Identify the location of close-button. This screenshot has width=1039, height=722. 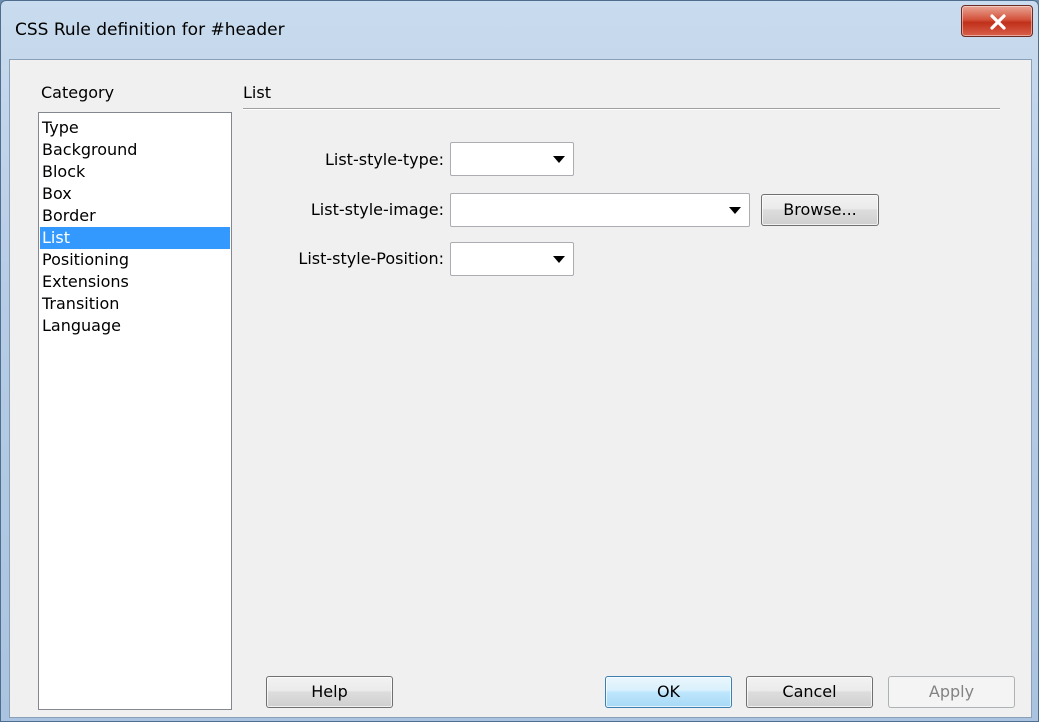
(997, 21).